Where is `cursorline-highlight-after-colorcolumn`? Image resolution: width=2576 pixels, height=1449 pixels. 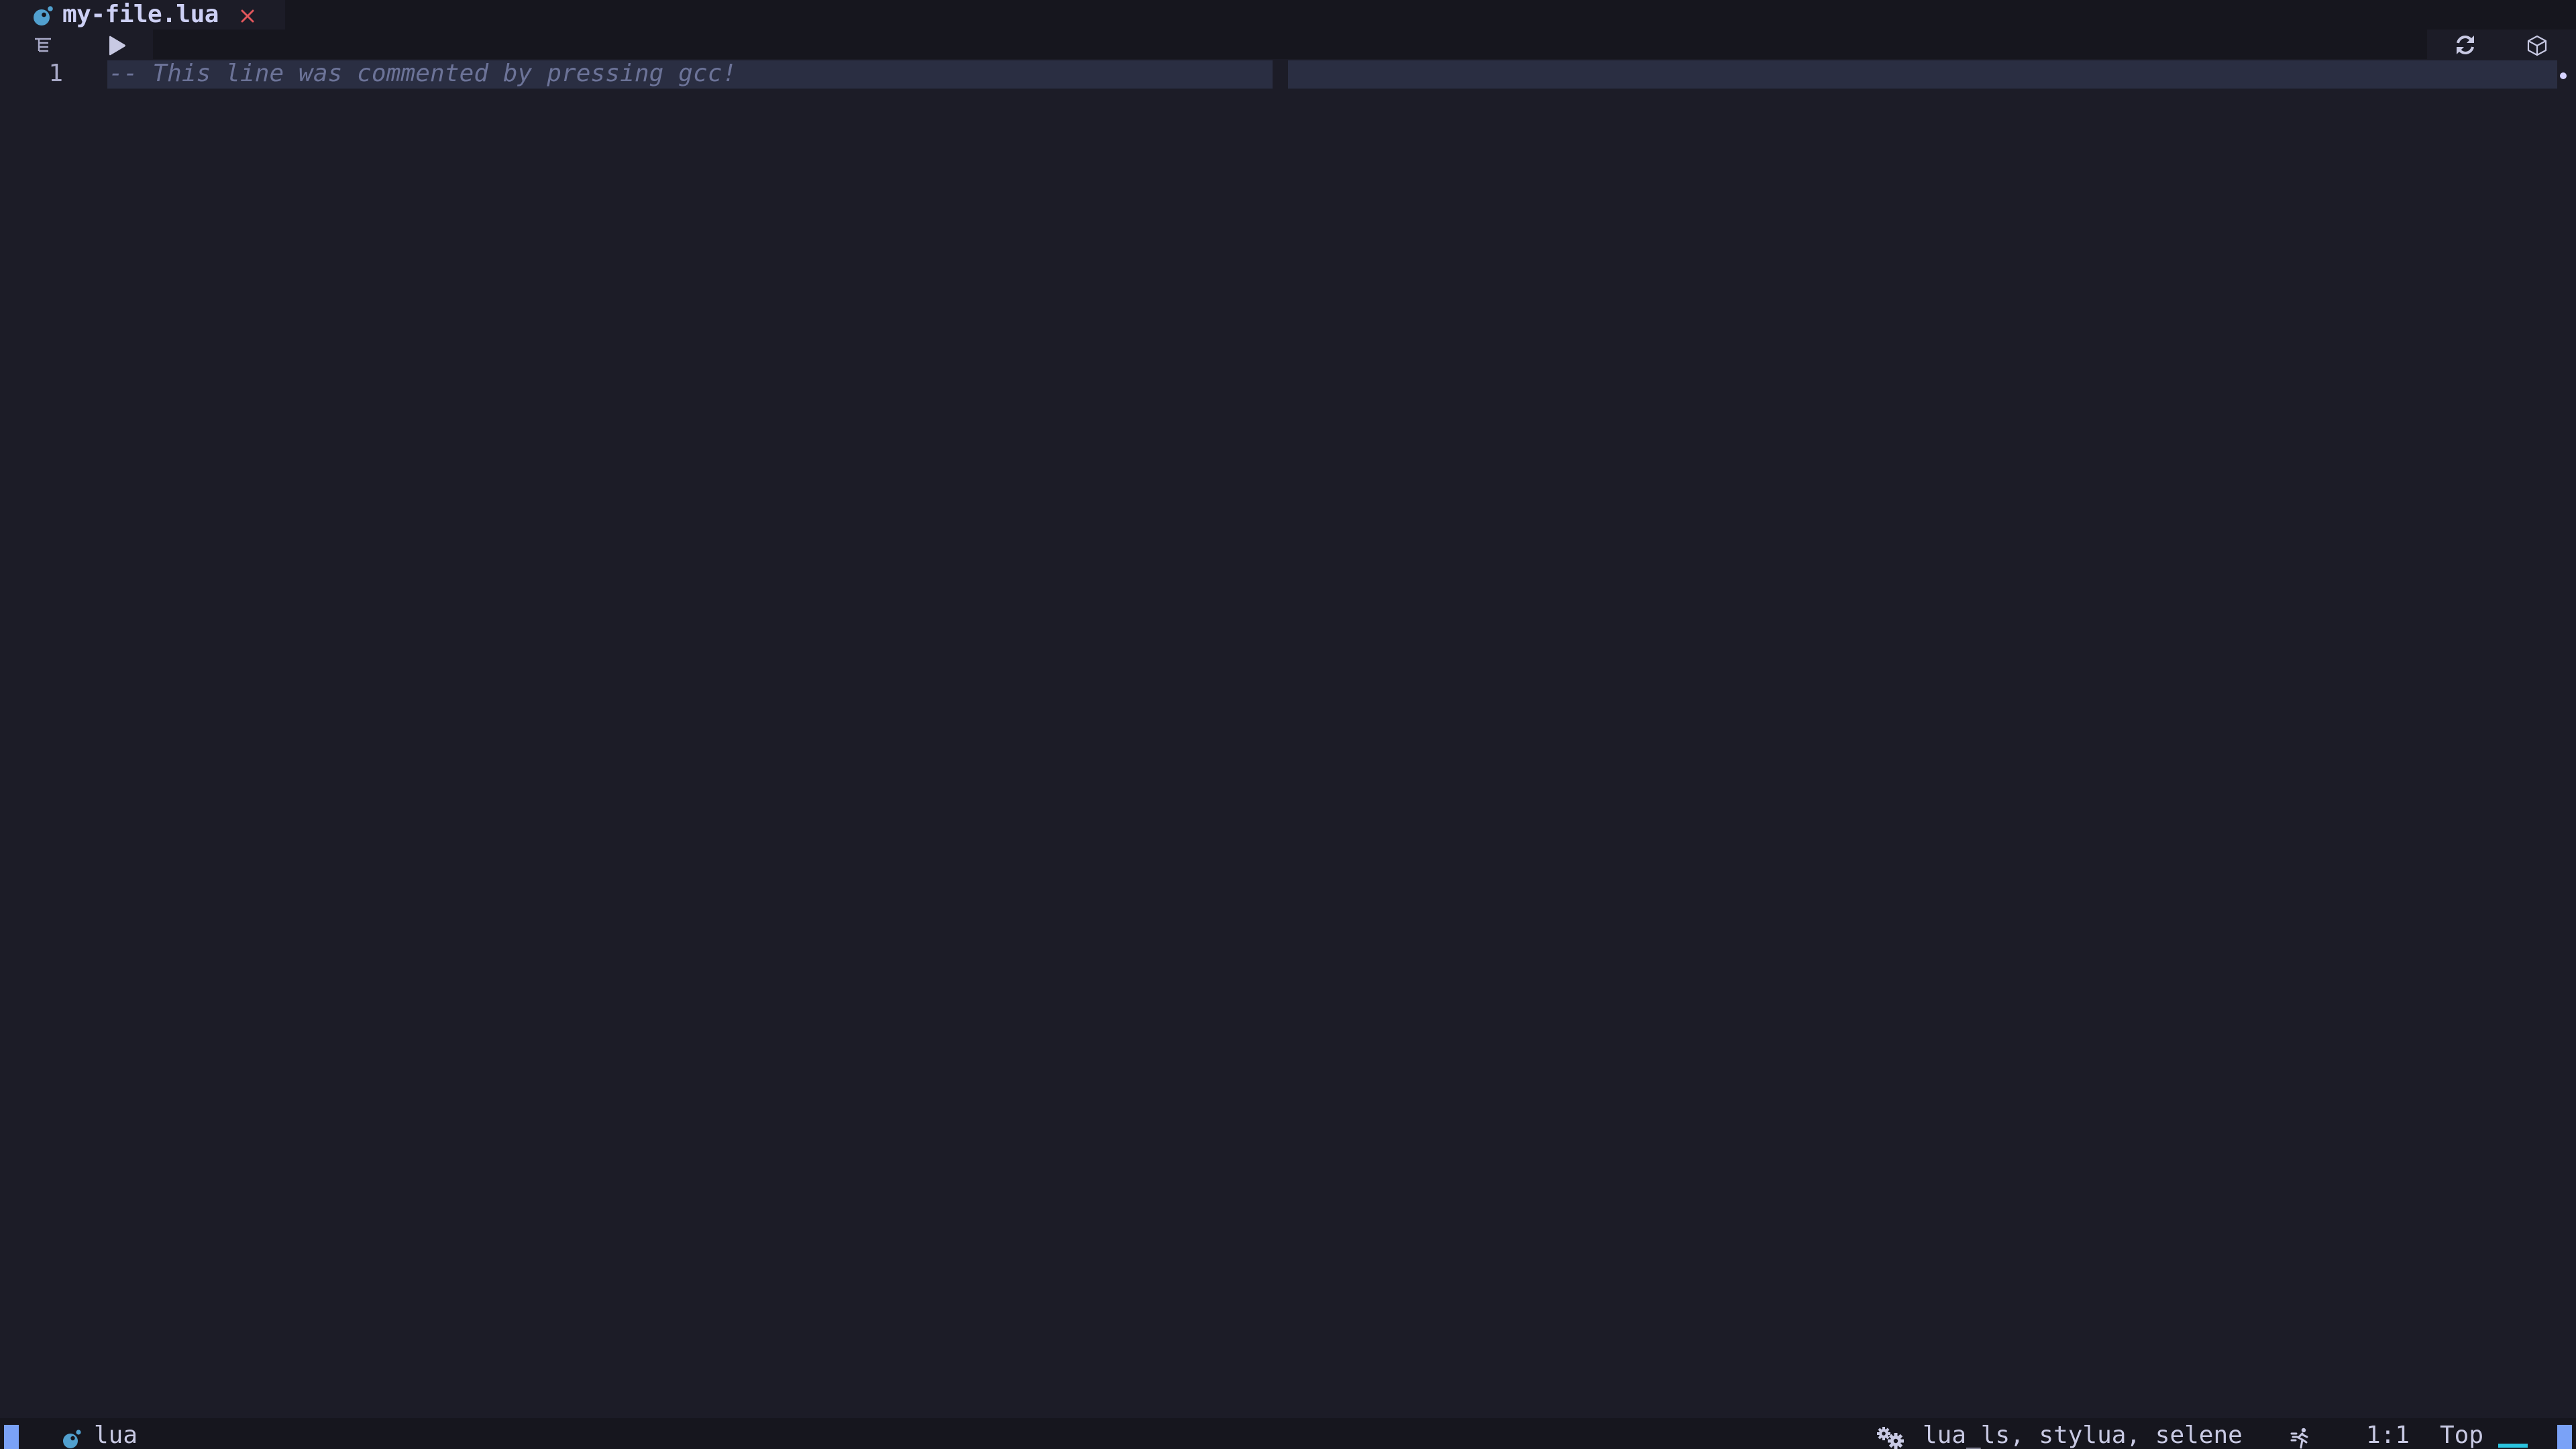
cursorline-highlight-after-colorcolumn is located at coordinates (1922, 74).